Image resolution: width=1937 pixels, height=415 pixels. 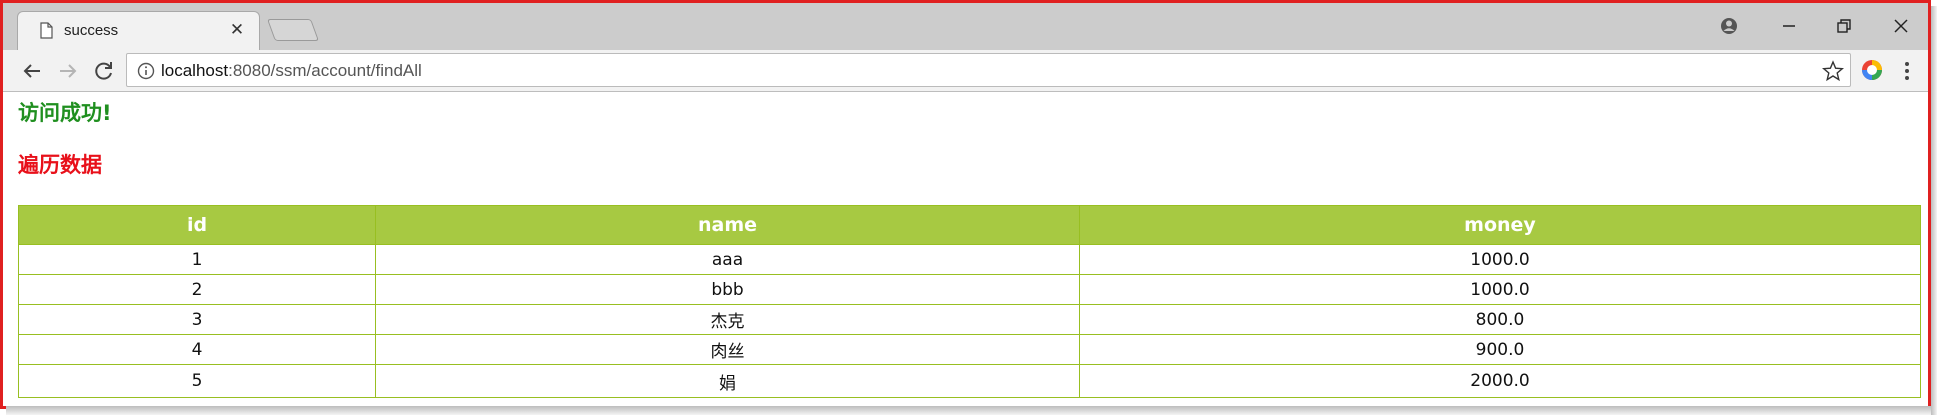 What do you see at coordinates (146, 71) in the screenshot?
I see `info-icon` at bounding box center [146, 71].